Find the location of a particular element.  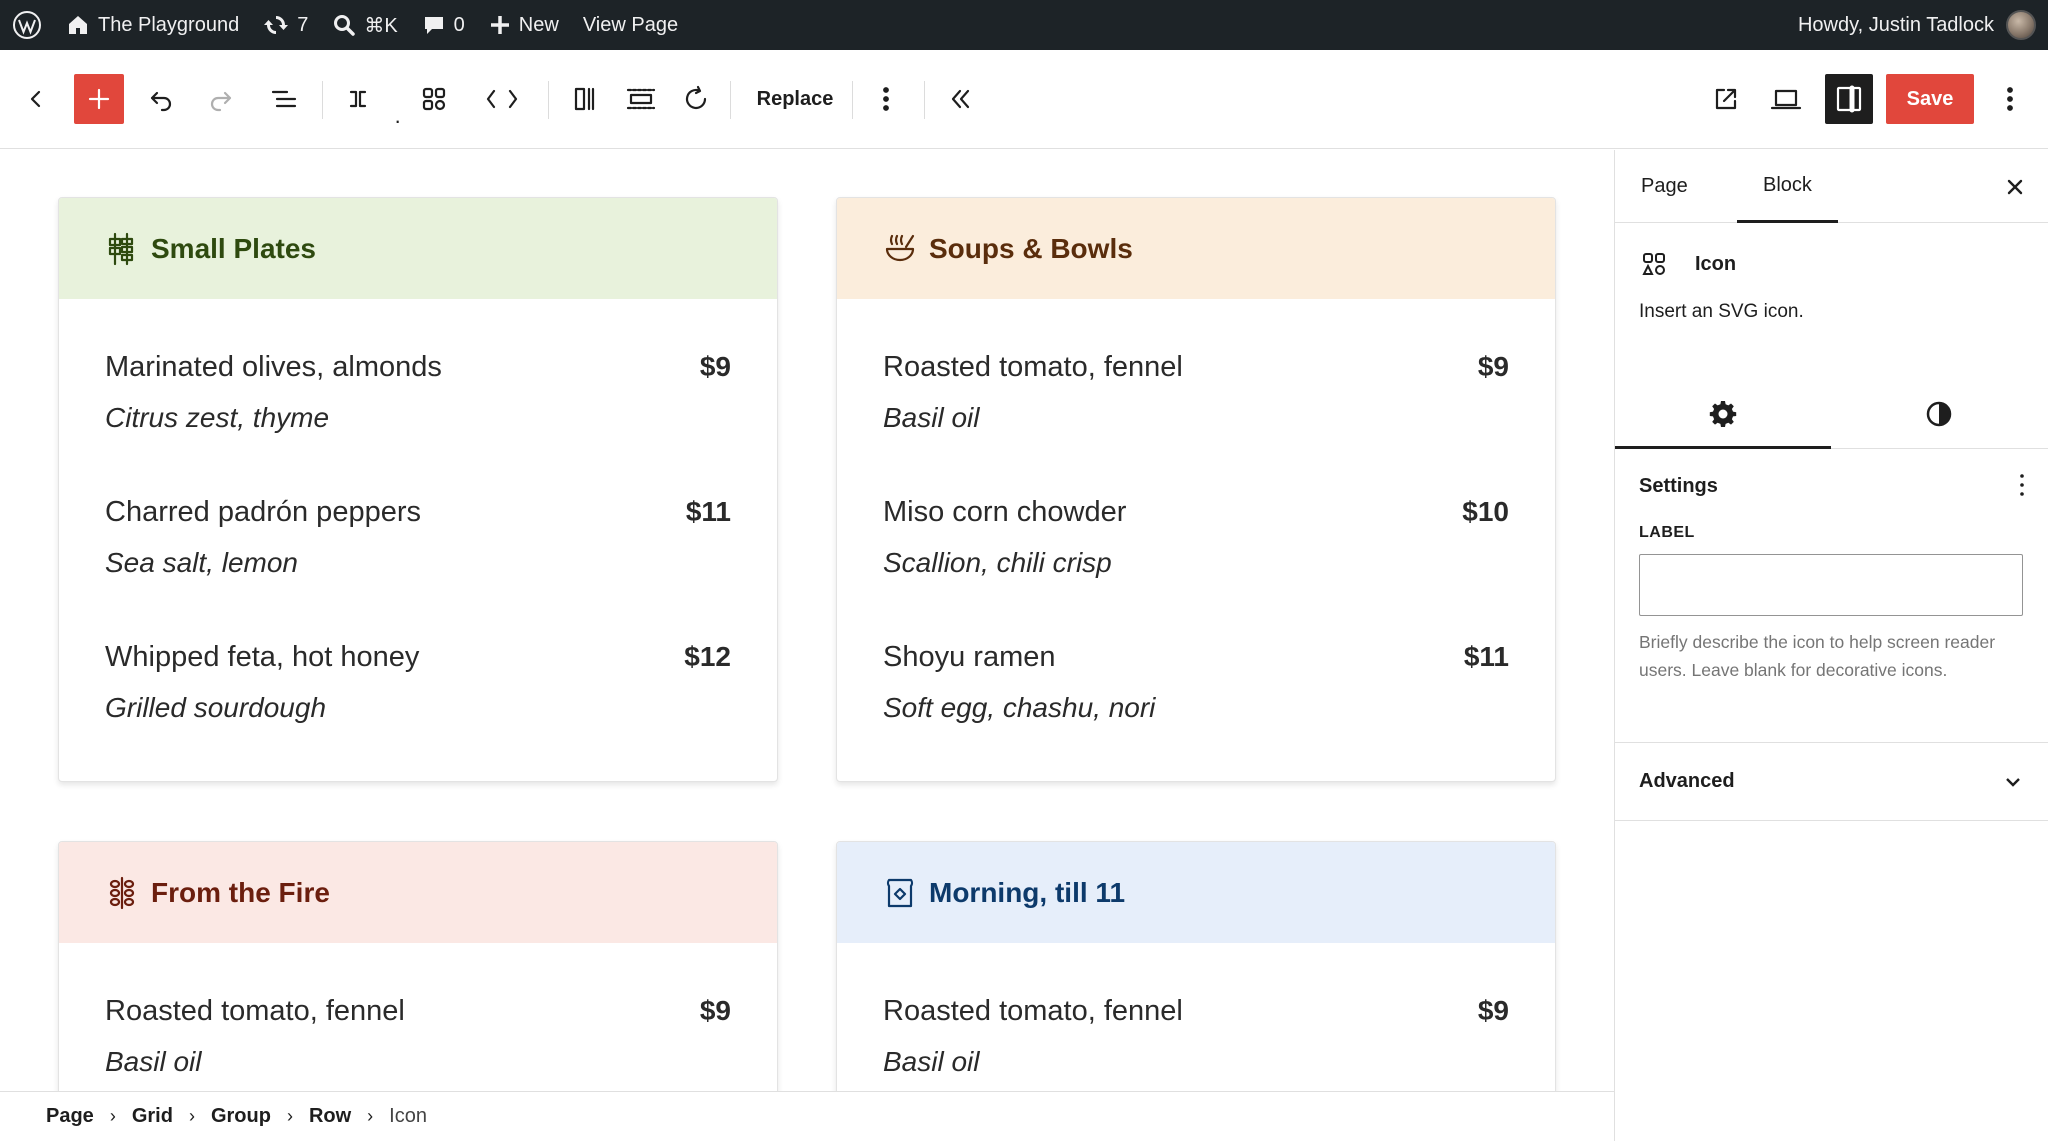

toast-icon is located at coordinates (900, 893).